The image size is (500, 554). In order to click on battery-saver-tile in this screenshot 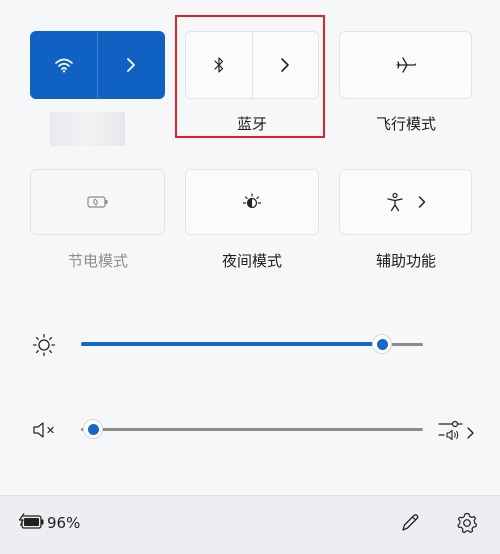, I will do `click(97, 202)`.